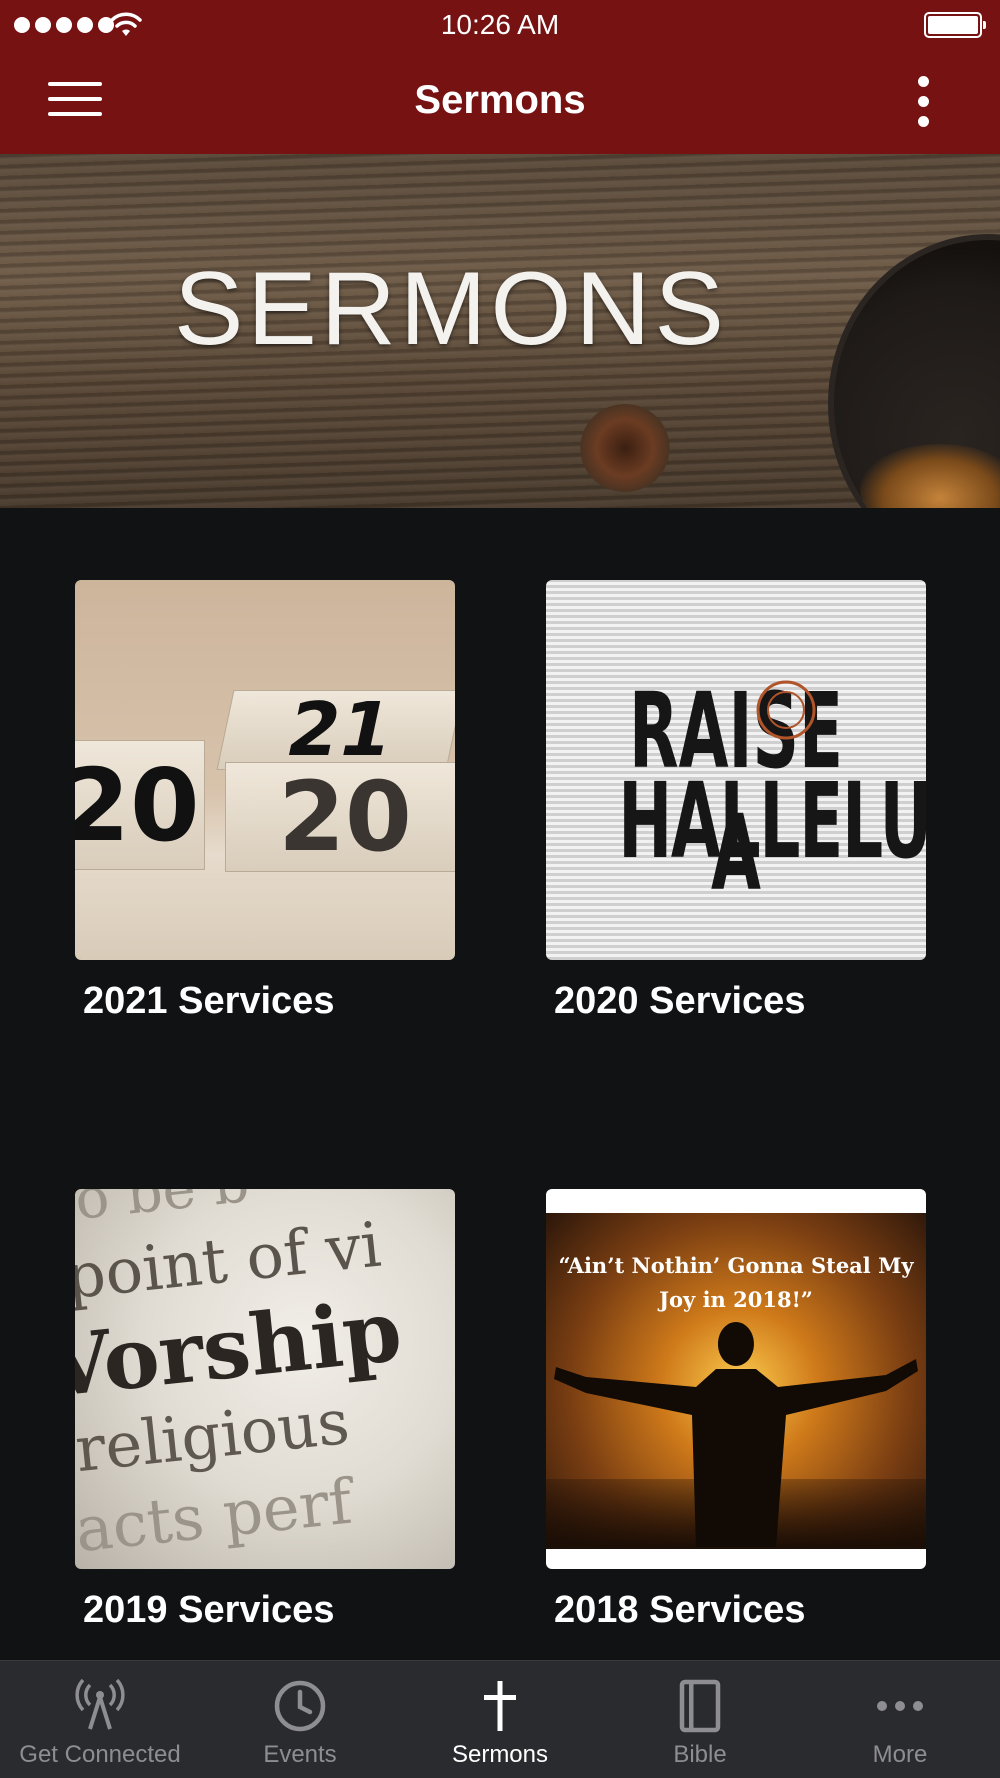  I want to click on thumb-quote-line: “Ain’t Nothin’ Gonna Steal My, so click(736, 1265).